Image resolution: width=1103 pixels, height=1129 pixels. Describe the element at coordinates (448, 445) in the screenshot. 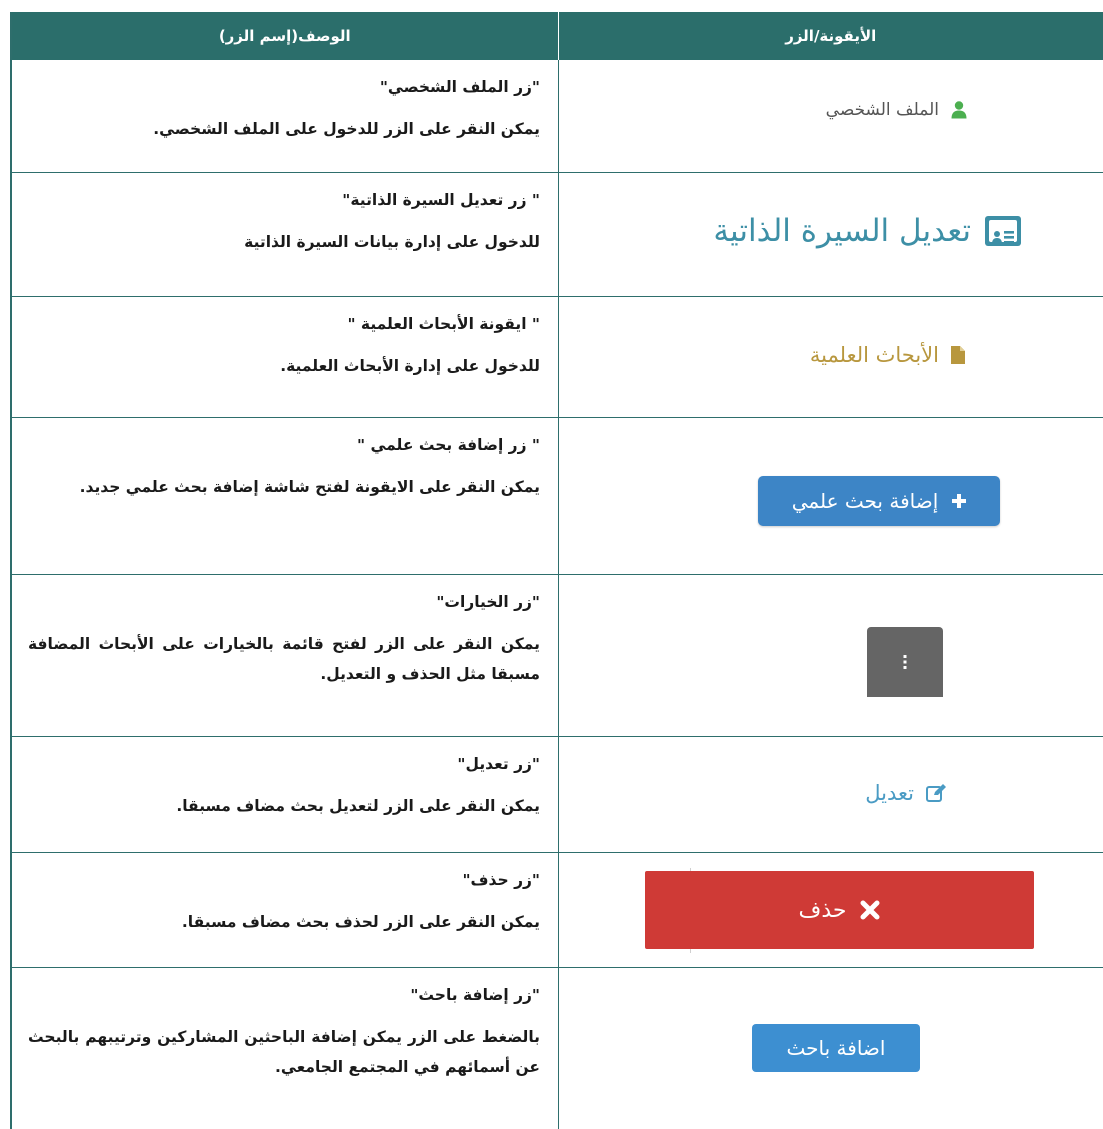

I see `row-title: " زر إضافة بحث علمي "` at that location.